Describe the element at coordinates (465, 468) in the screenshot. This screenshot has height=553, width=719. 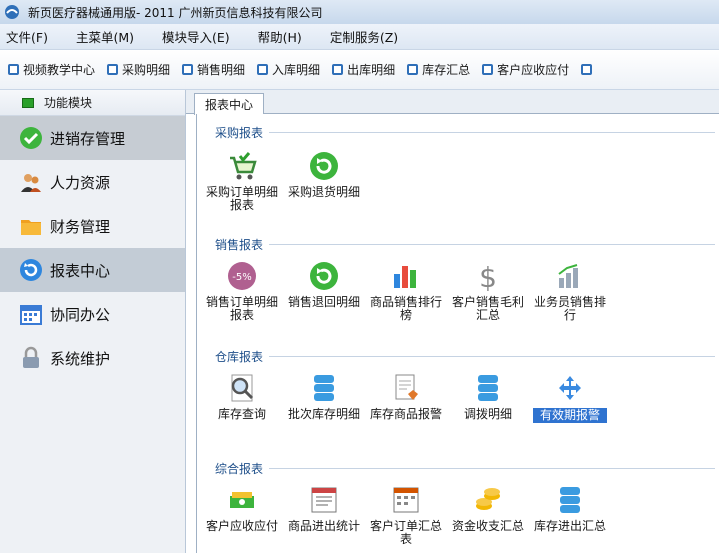
I see `section-general-title: 综合报表` at that location.